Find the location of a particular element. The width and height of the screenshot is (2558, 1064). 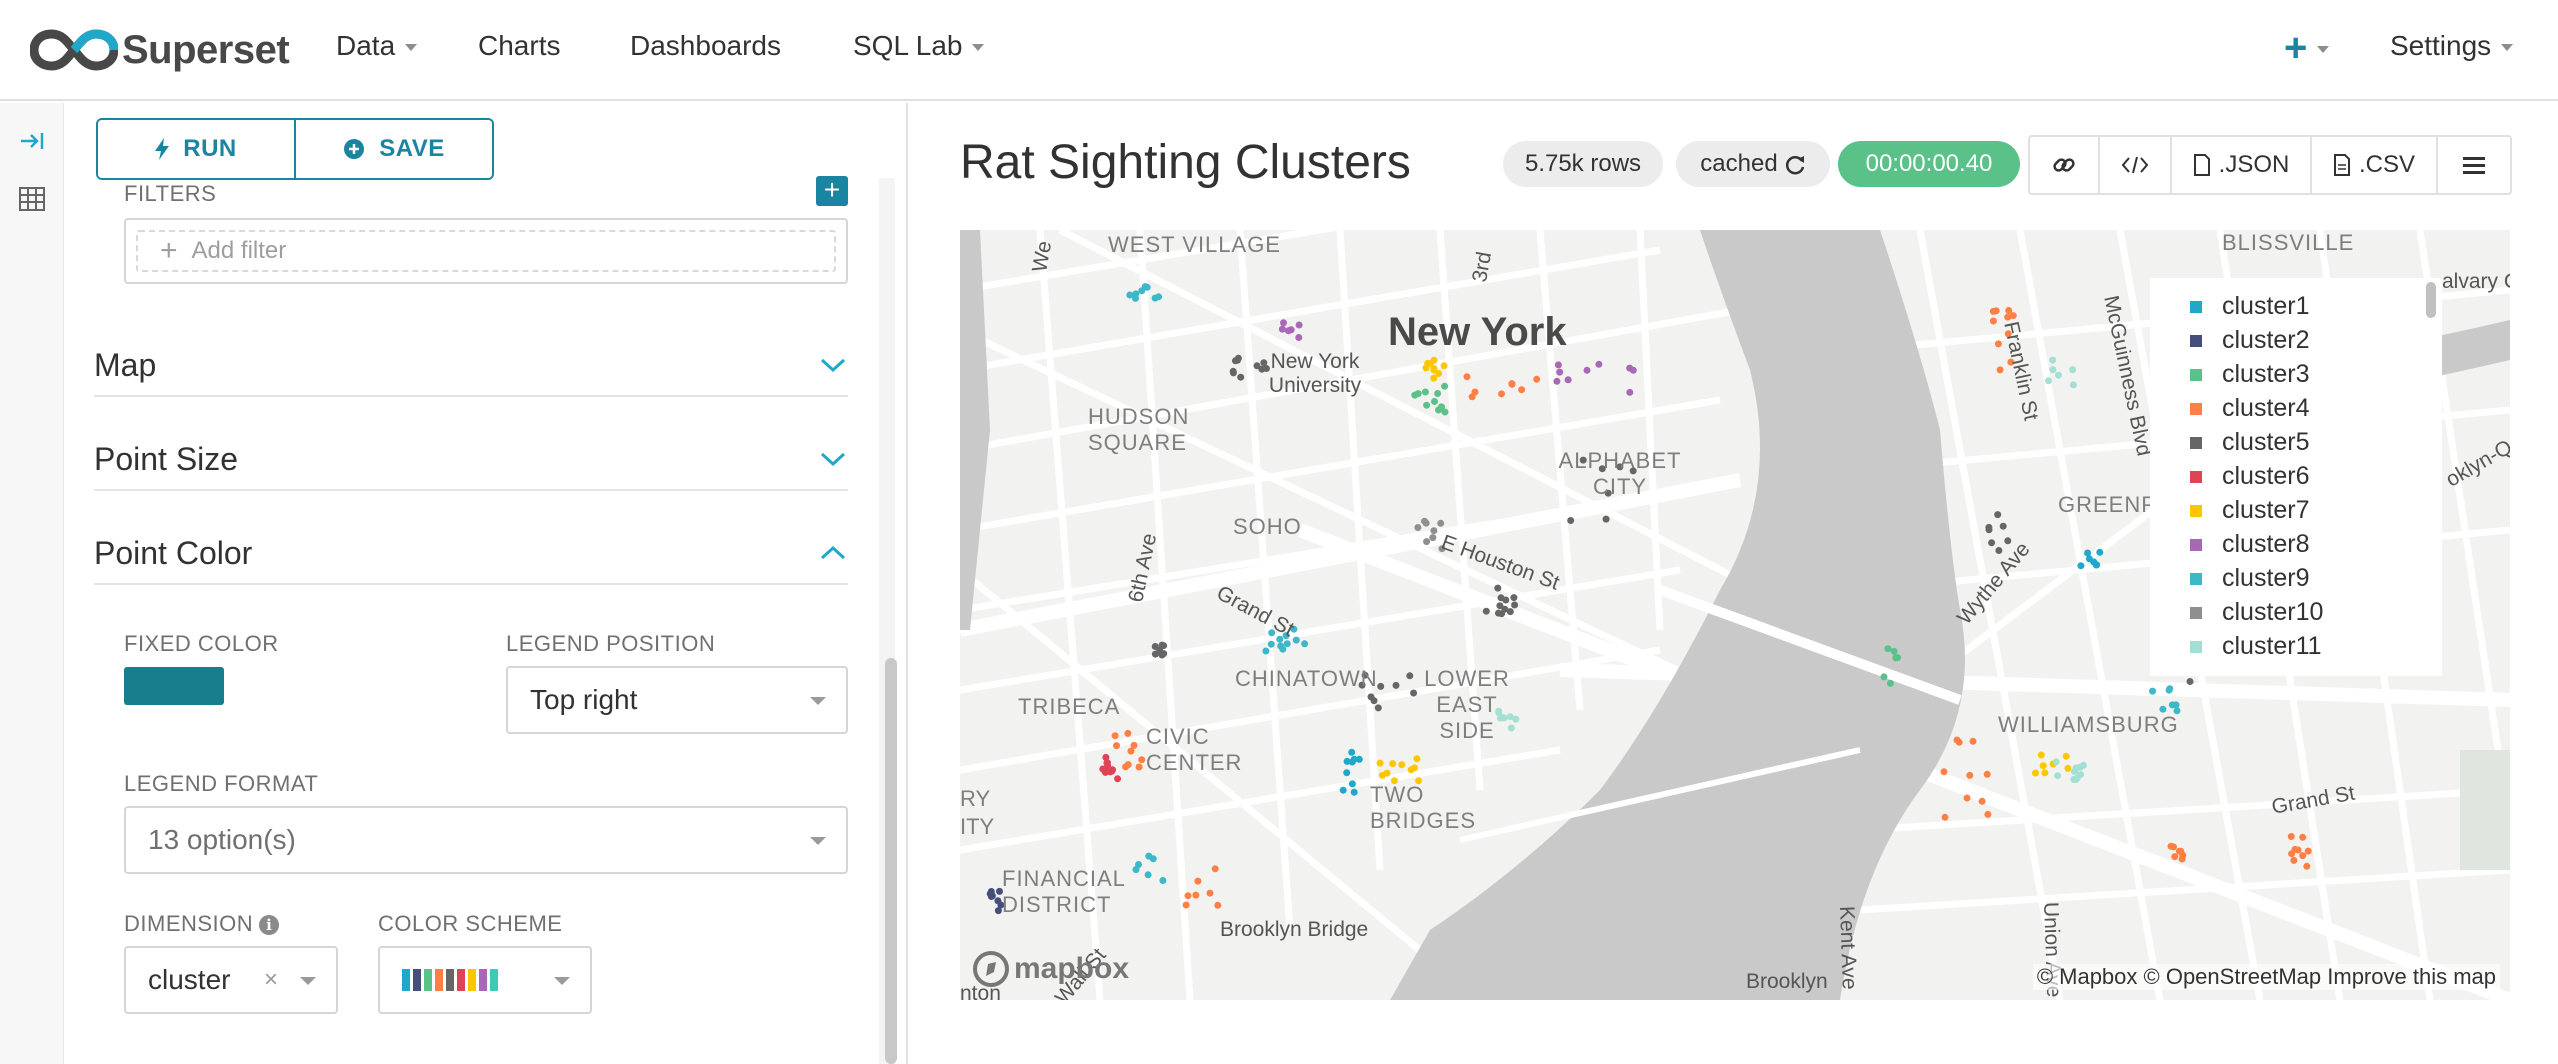

legend-item: cluster1 is located at coordinates (2250, 306).